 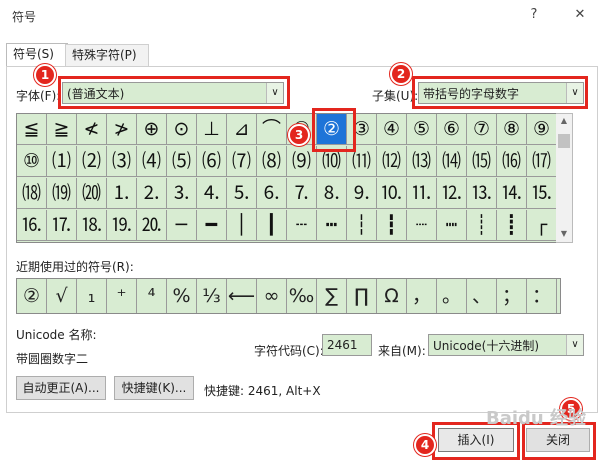 I want to click on recent-symbol-cell: ∏, so click(x=362, y=296).